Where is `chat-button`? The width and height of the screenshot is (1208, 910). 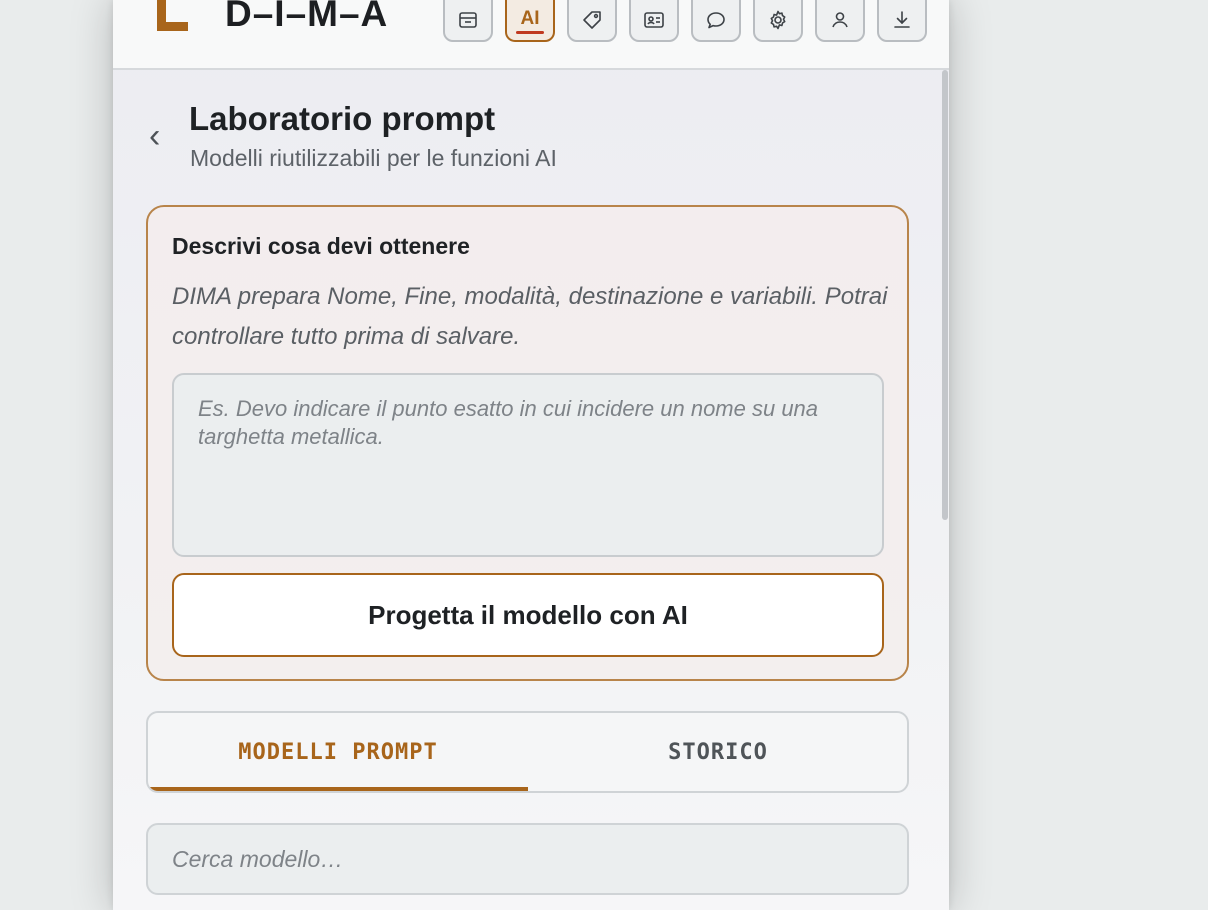
chat-button is located at coordinates (716, 21).